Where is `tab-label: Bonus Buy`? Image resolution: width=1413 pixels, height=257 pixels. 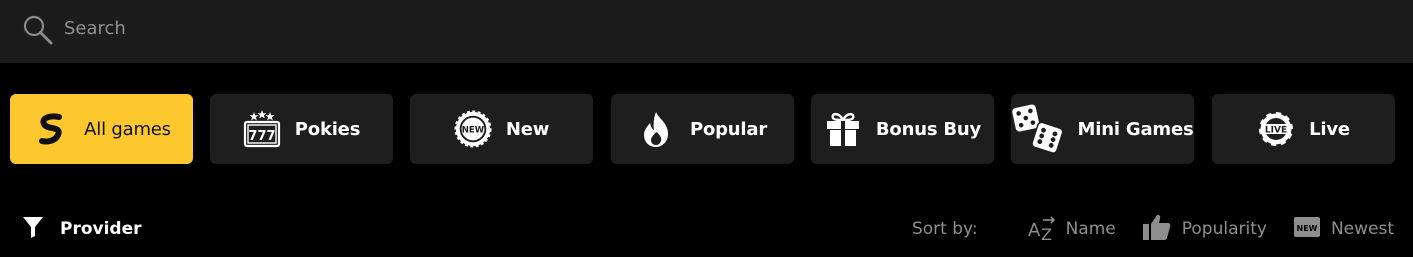 tab-label: Bonus Buy is located at coordinates (928, 129).